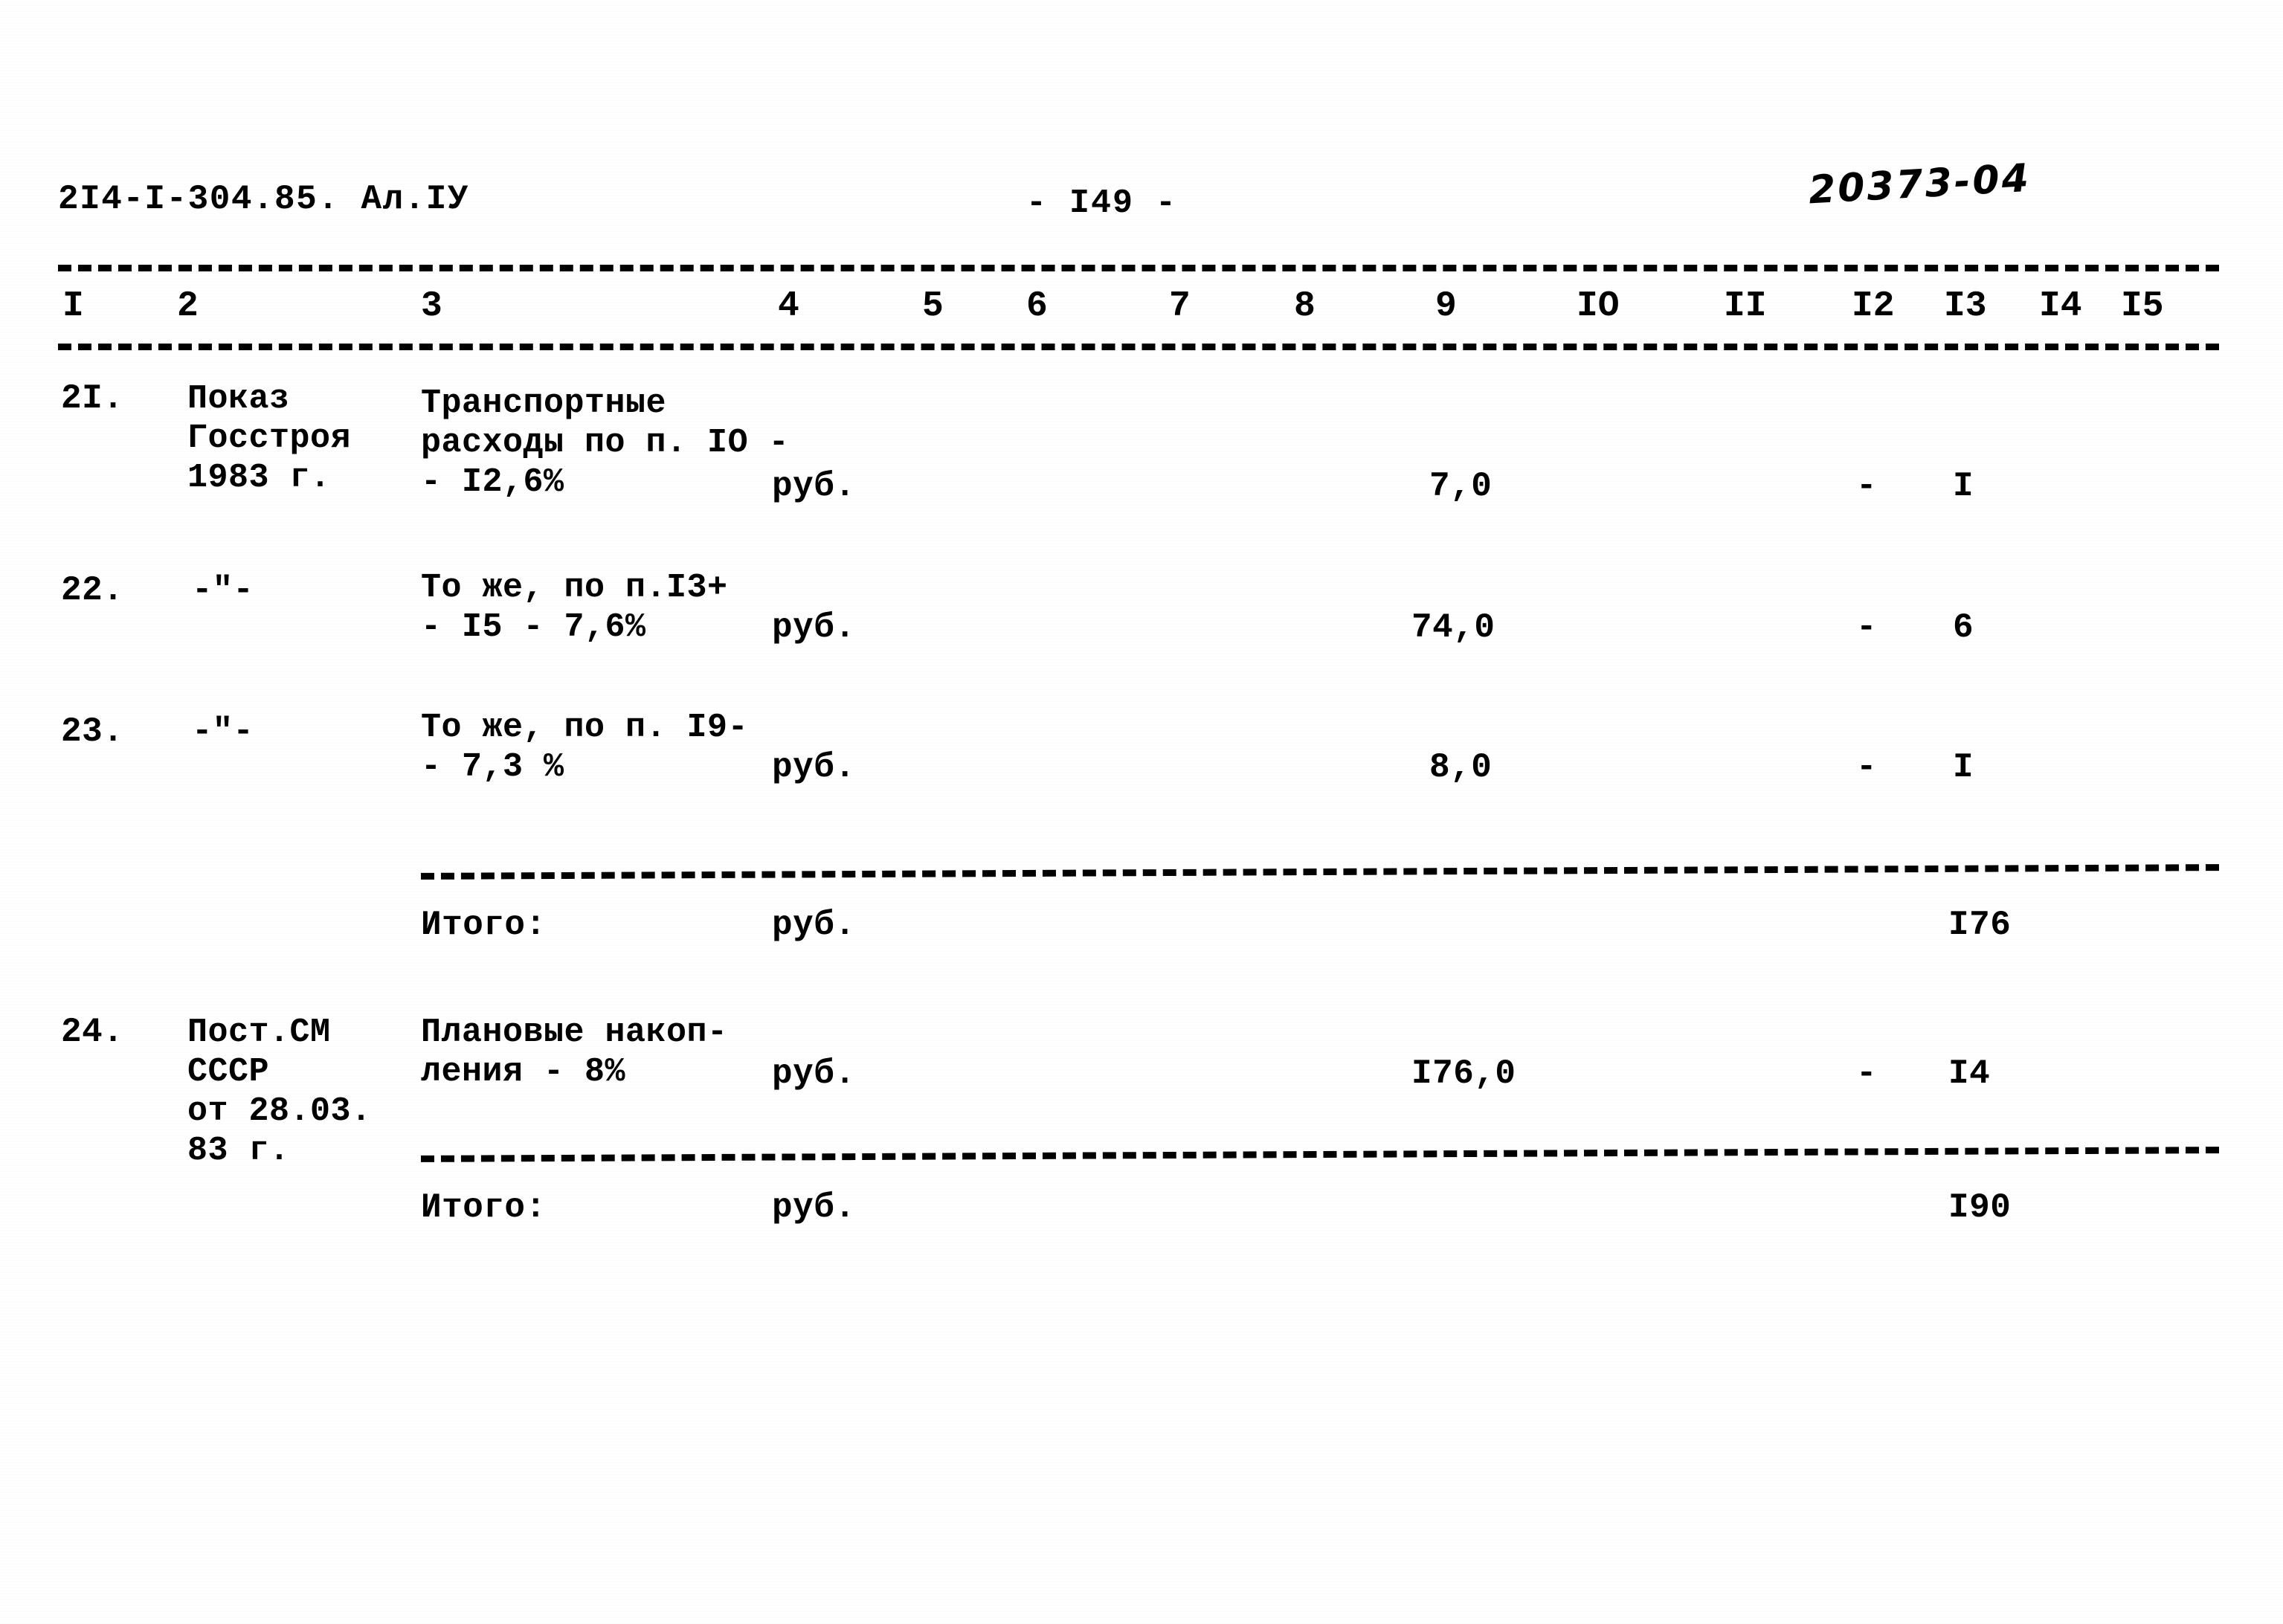 The width and height of the screenshot is (2283, 1624). What do you see at coordinates (1305, 306) in the screenshot?
I see `column-number-8: 8` at bounding box center [1305, 306].